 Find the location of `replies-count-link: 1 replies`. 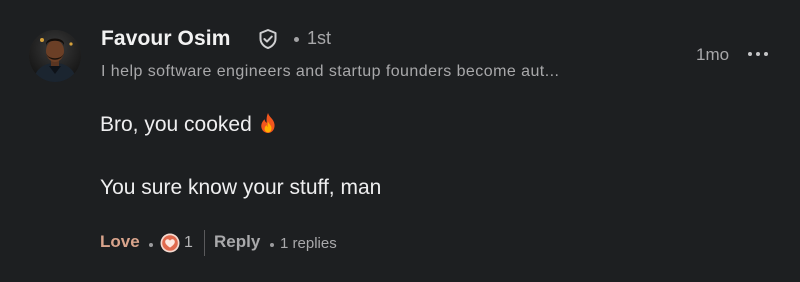

replies-count-link: 1 replies is located at coordinates (308, 243).